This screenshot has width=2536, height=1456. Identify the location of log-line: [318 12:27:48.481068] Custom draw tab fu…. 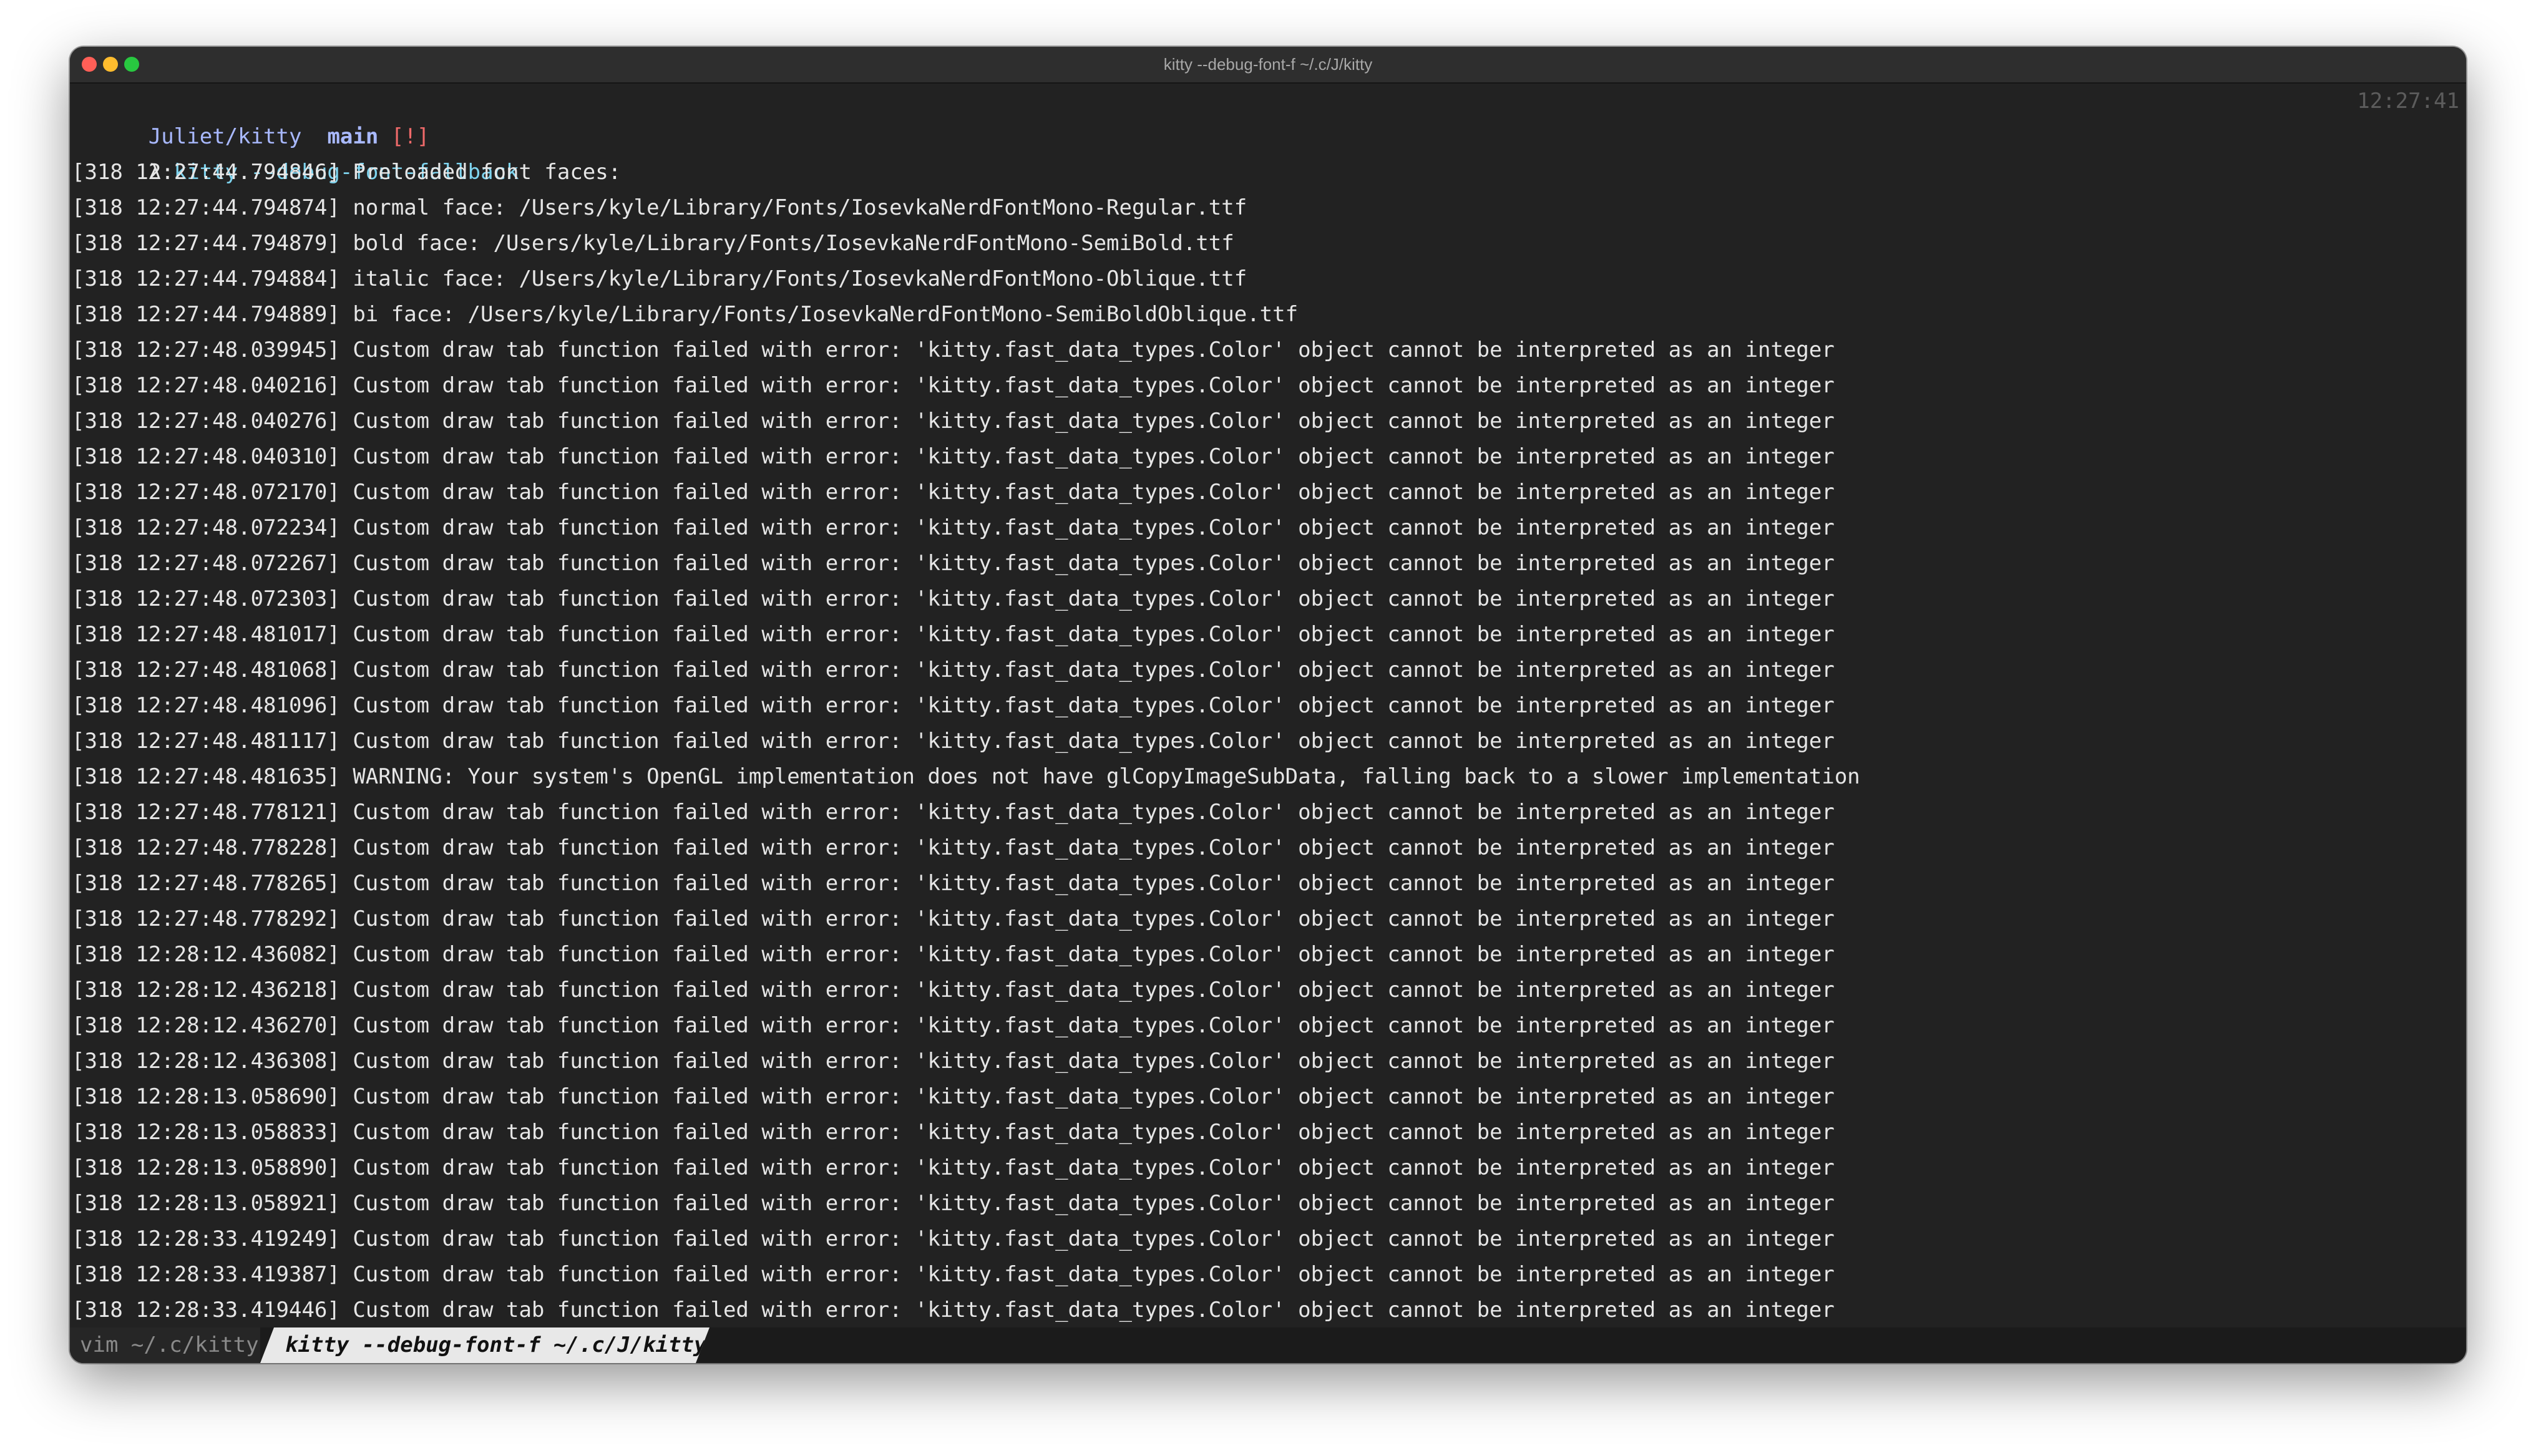
(953, 670).